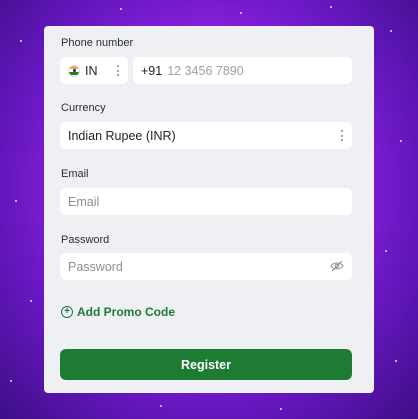 The image size is (418, 419). What do you see at coordinates (206, 135) in the screenshot?
I see `currency-select: Indian Rupee (INR)` at bounding box center [206, 135].